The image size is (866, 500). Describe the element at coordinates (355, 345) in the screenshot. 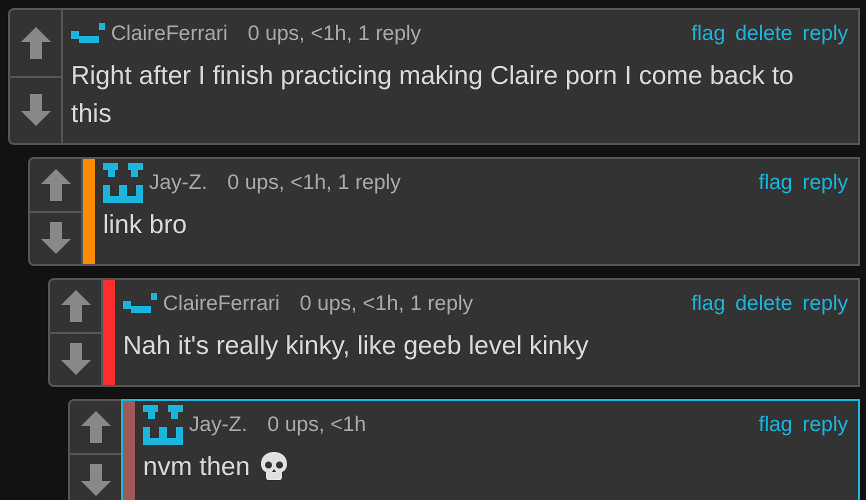

I see `comment-text: Nah it's really kinky, like geeb level kinky` at that location.